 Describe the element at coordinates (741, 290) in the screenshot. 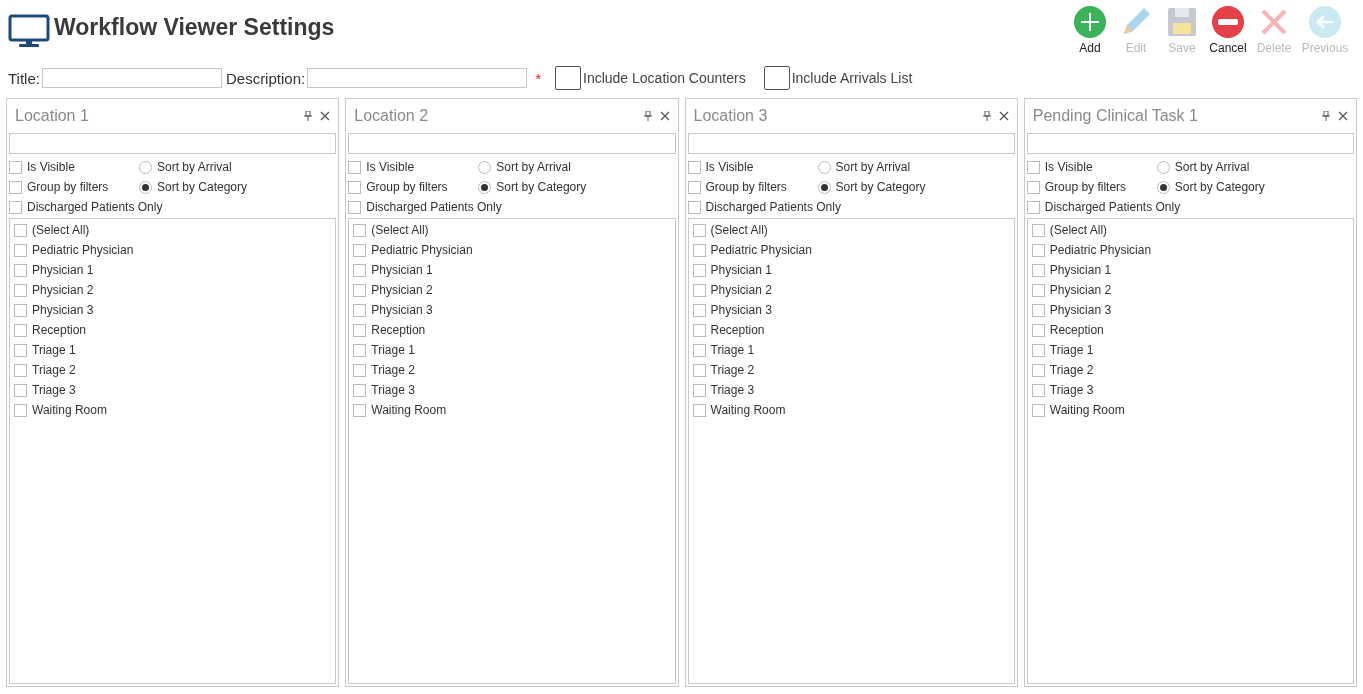

I see `list-item-label: Physician 2` at that location.